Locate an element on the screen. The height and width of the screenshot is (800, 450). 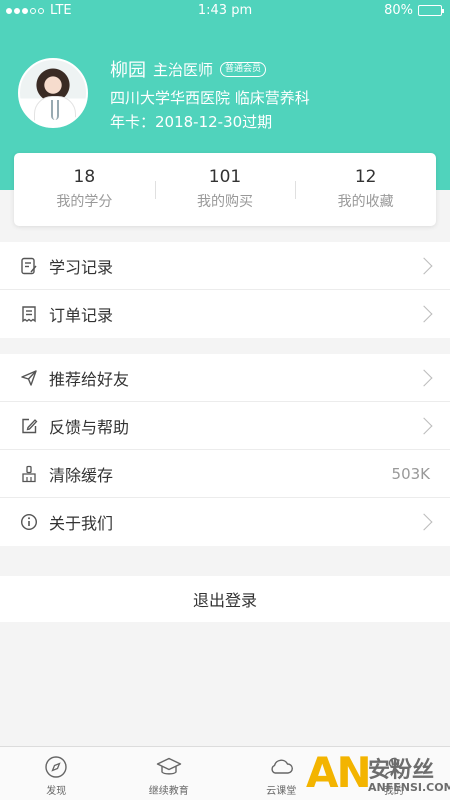
menu-item-label: 关于我们 is located at coordinates (81, 523).